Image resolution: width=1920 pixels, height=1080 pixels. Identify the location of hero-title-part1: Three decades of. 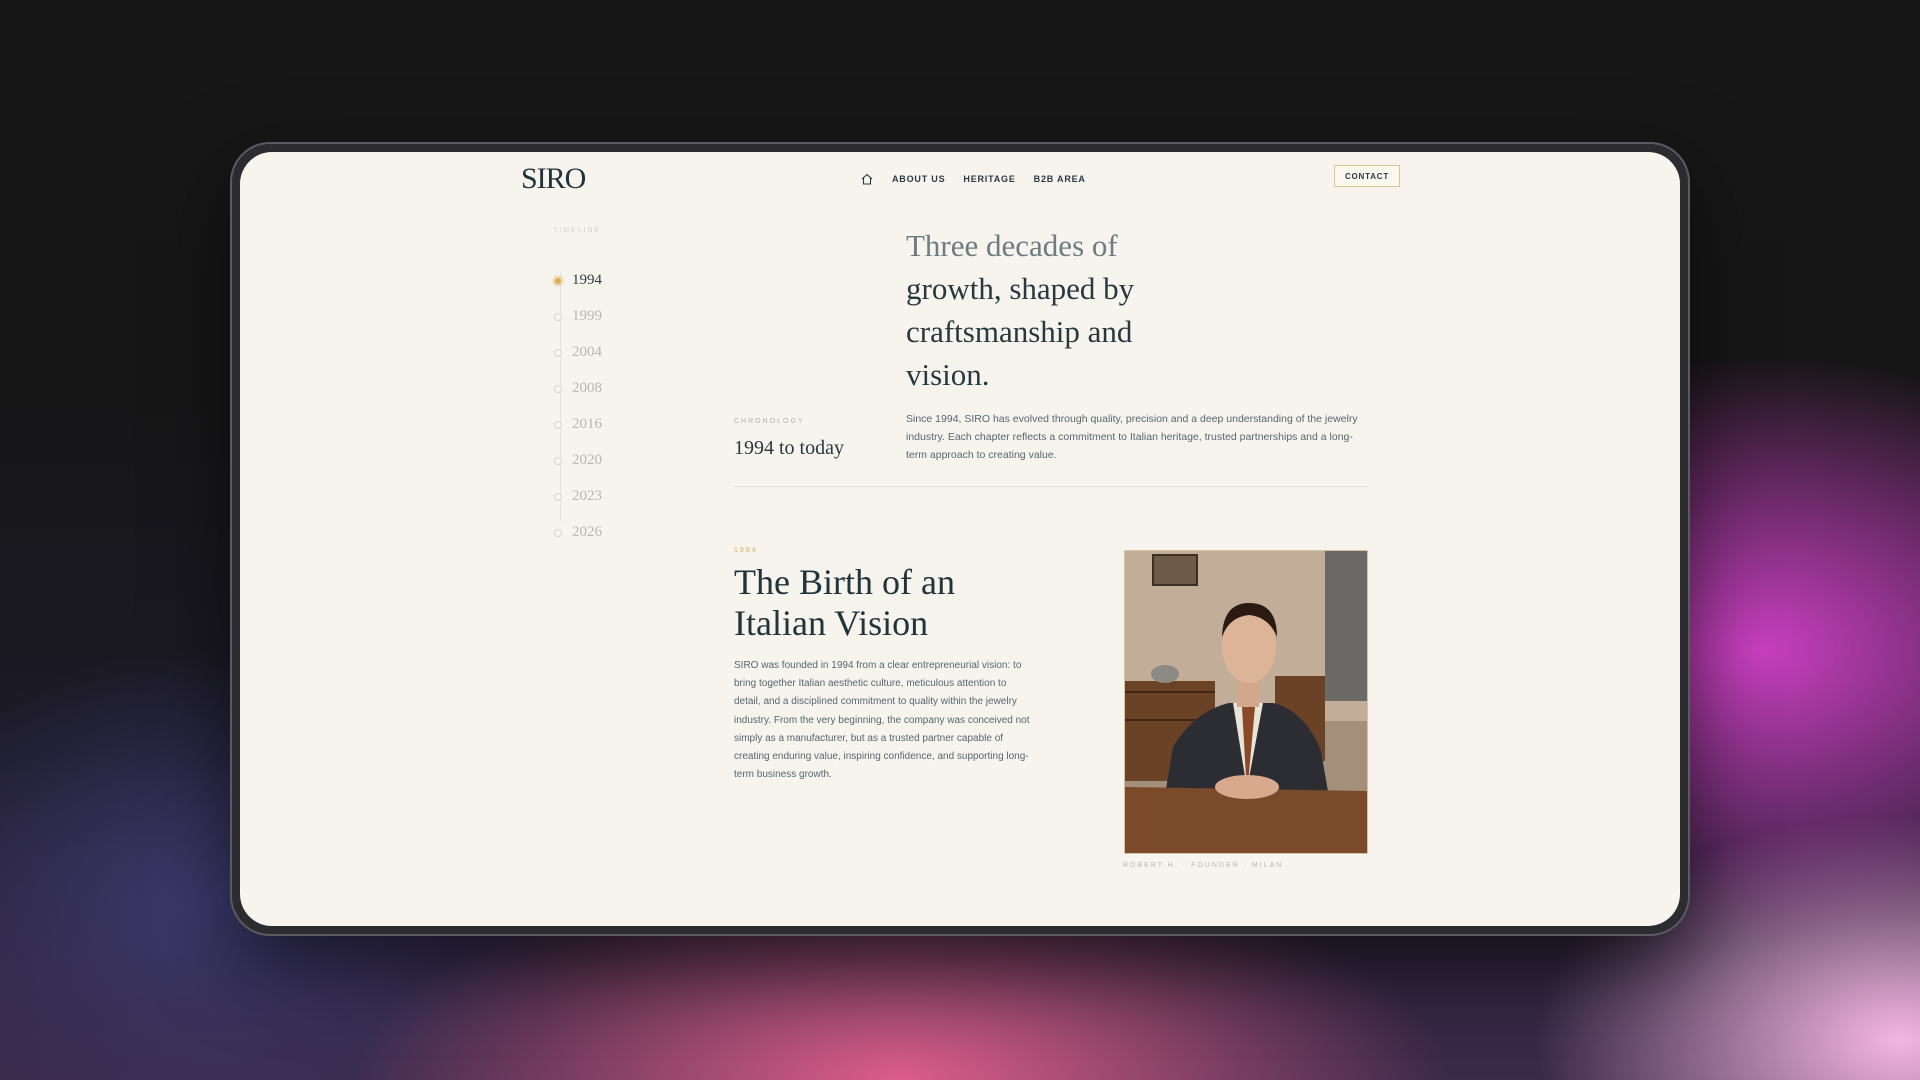
(1012, 245).